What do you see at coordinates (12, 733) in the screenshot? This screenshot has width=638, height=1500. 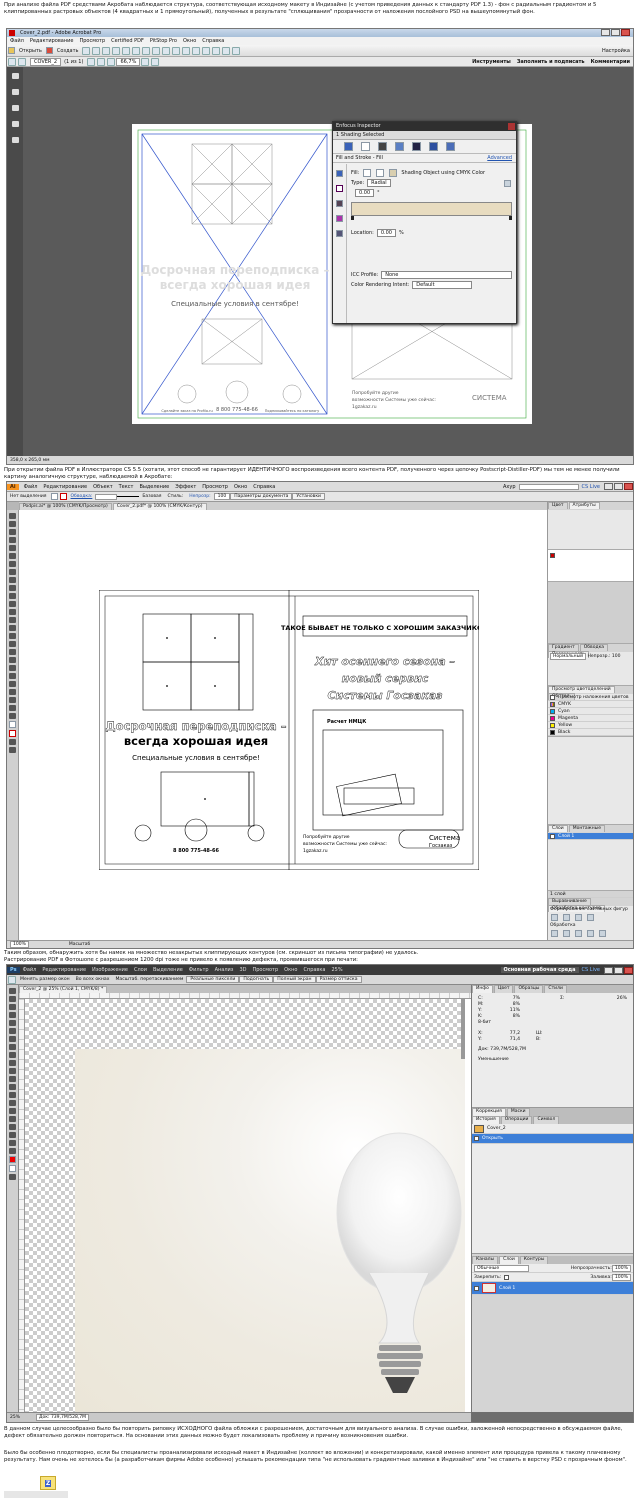 I see `ai-stroke-color` at bounding box center [12, 733].